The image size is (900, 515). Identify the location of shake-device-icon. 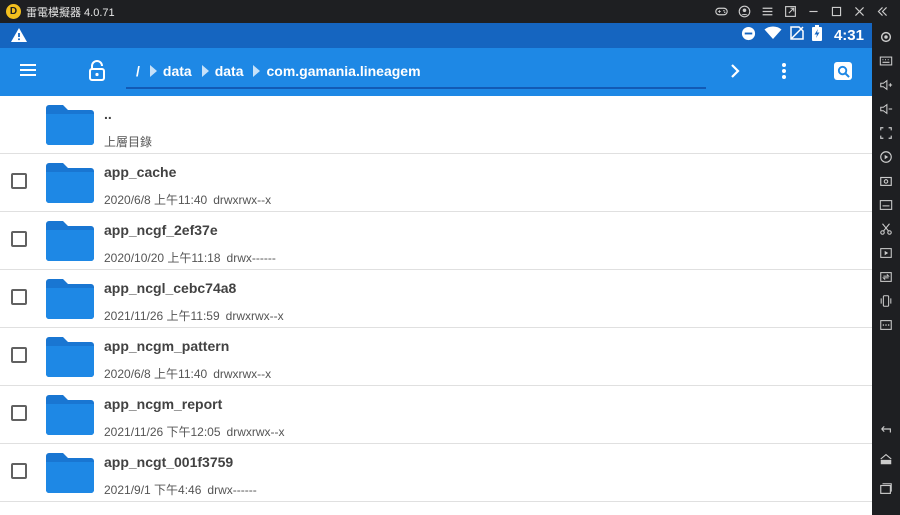
(886, 301).